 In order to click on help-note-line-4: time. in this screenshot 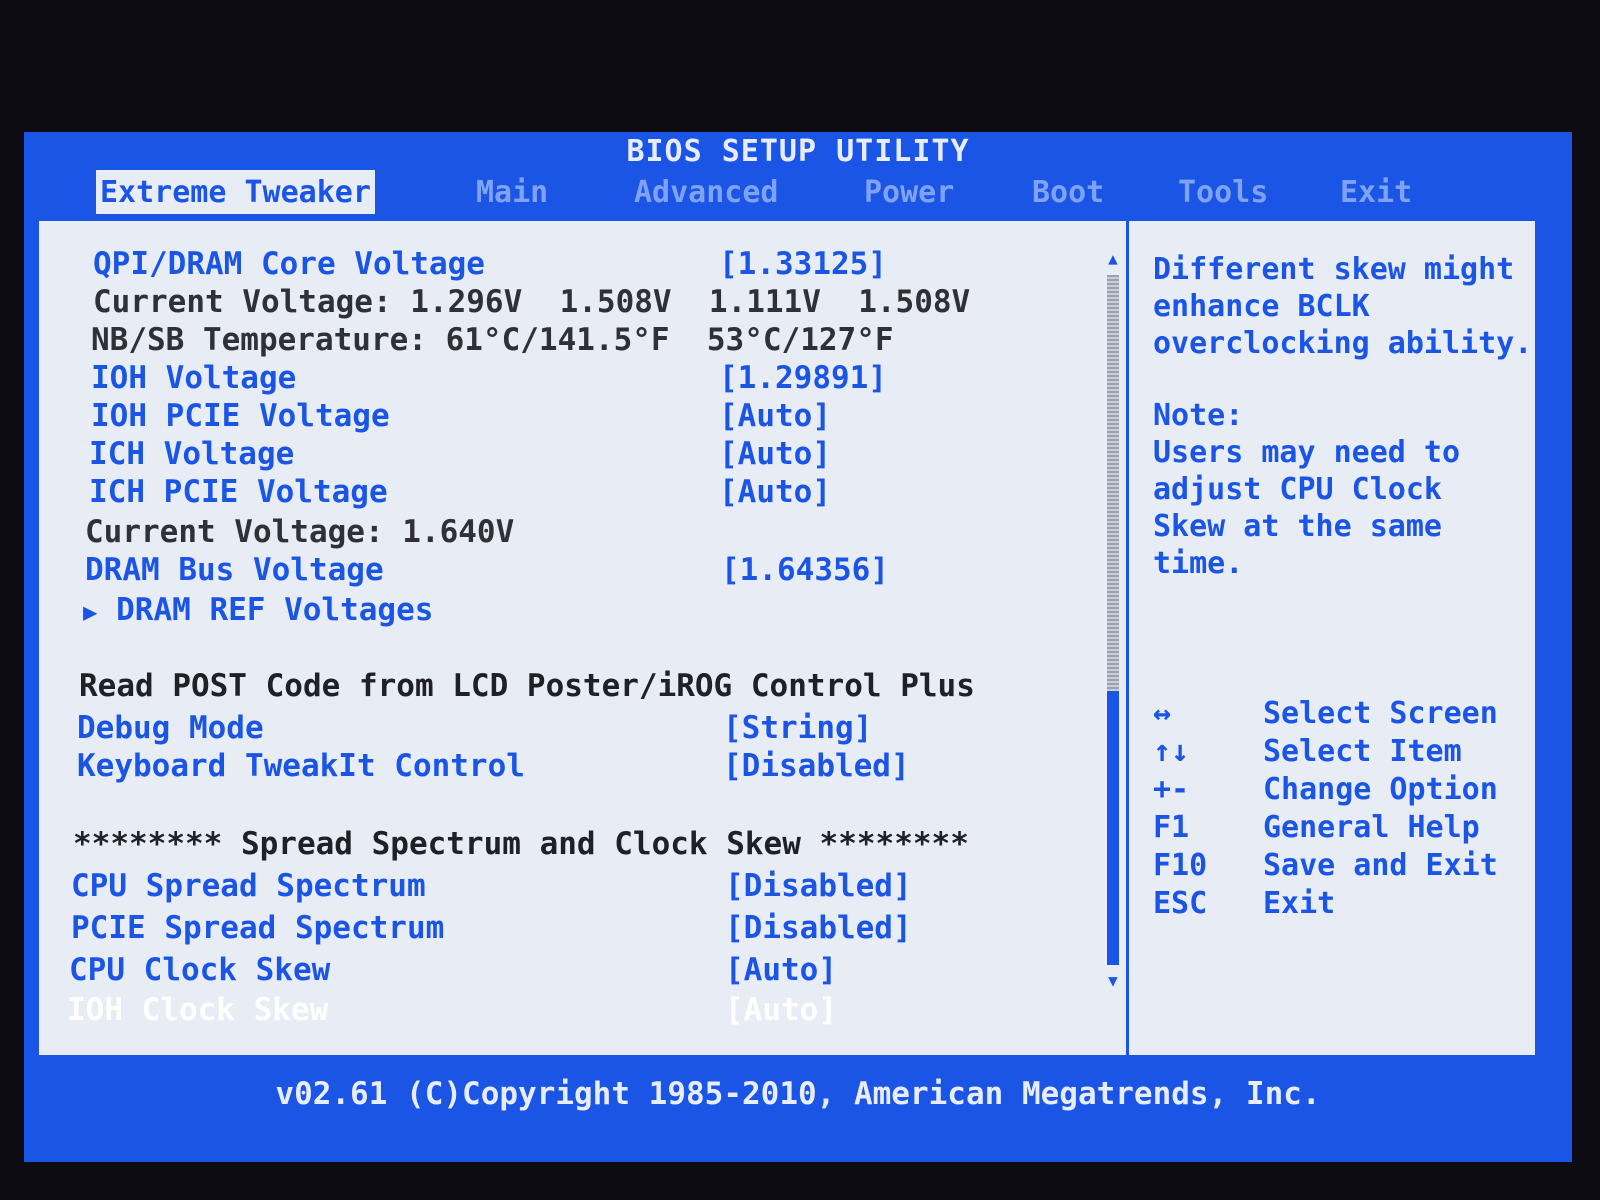, I will do `click(1198, 563)`.